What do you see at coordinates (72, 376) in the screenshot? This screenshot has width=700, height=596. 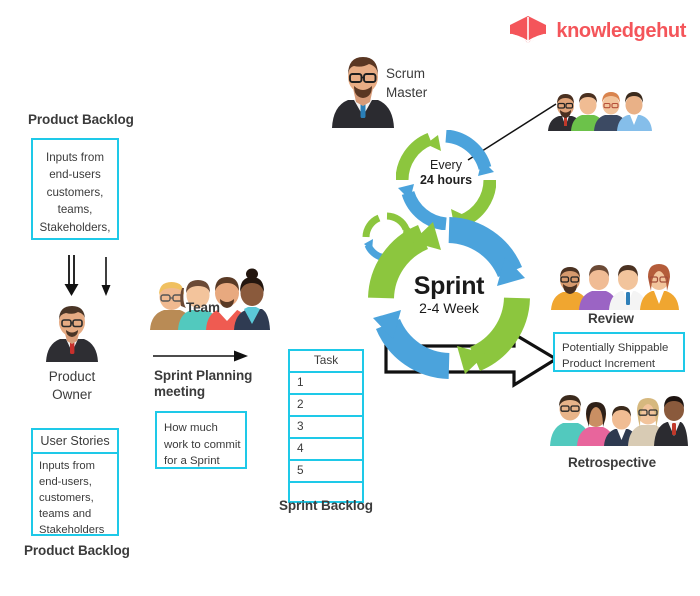 I see `product-owner-label-line1: Product` at bounding box center [72, 376].